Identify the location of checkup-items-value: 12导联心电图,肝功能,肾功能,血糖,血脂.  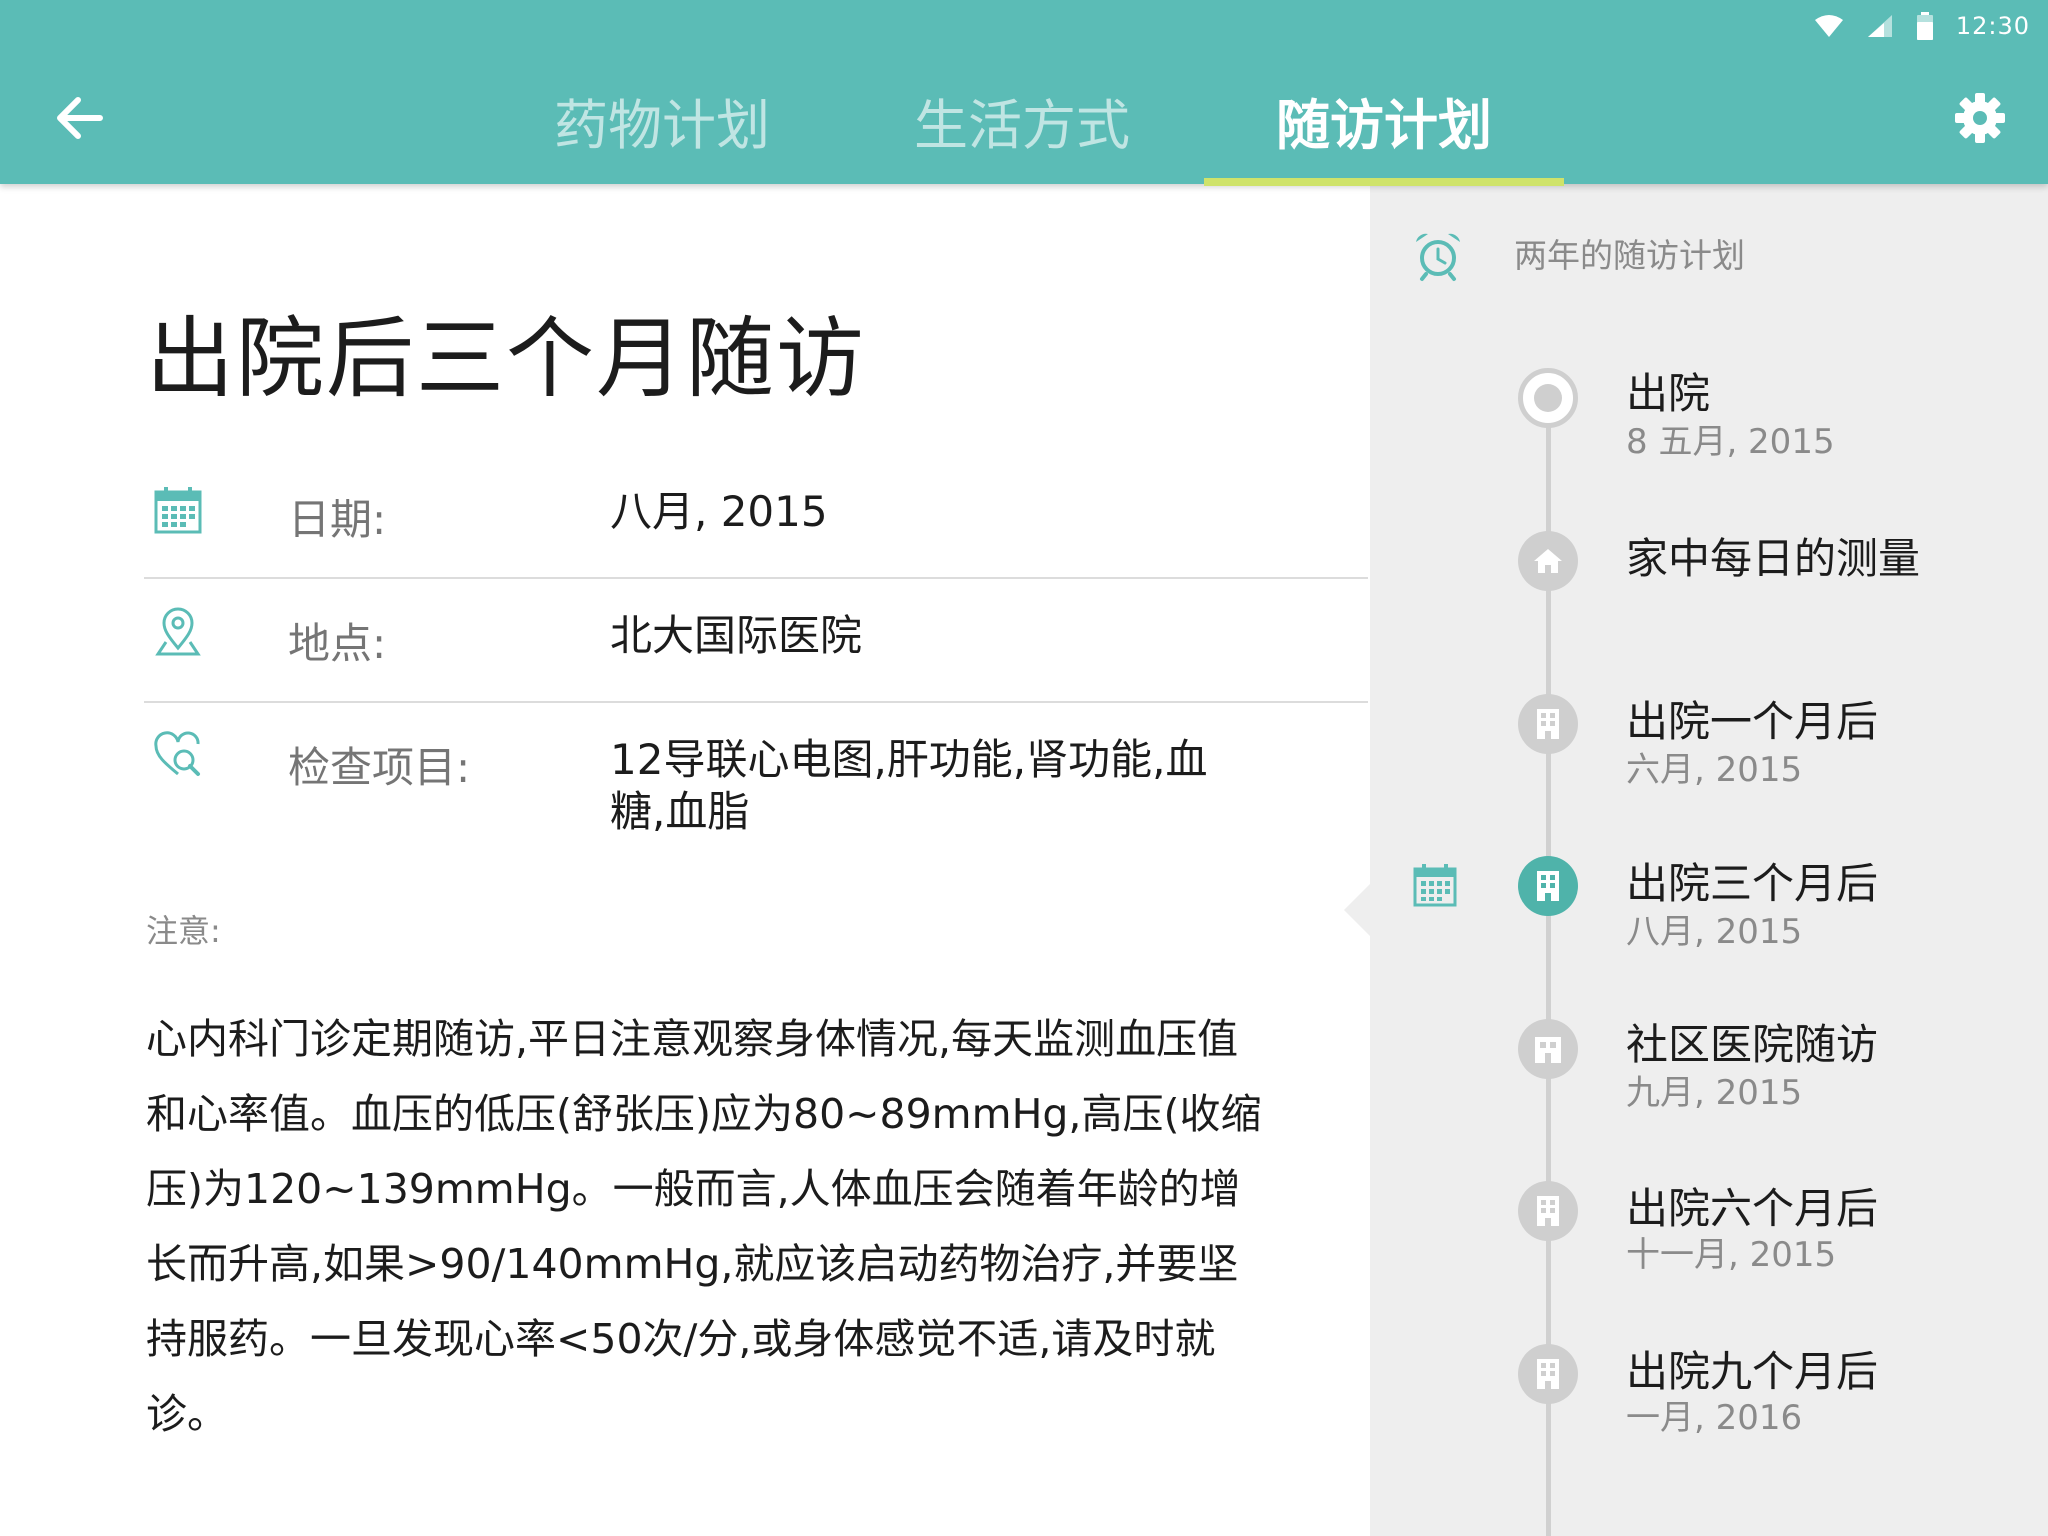
(909, 785).